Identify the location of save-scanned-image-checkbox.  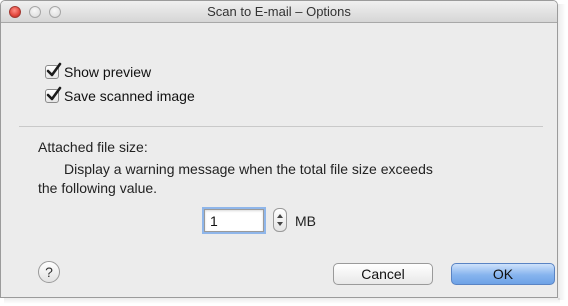
(53, 94).